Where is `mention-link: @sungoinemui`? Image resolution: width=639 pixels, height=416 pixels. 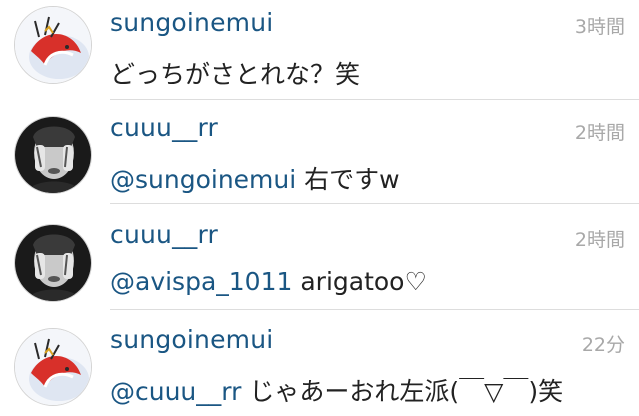 mention-link: @sungoinemui is located at coordinates (203, 179).